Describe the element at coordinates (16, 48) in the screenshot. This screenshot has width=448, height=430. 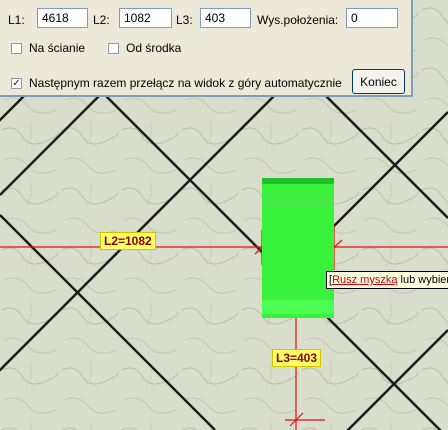
I see `on-wall-checkbox` at that location.